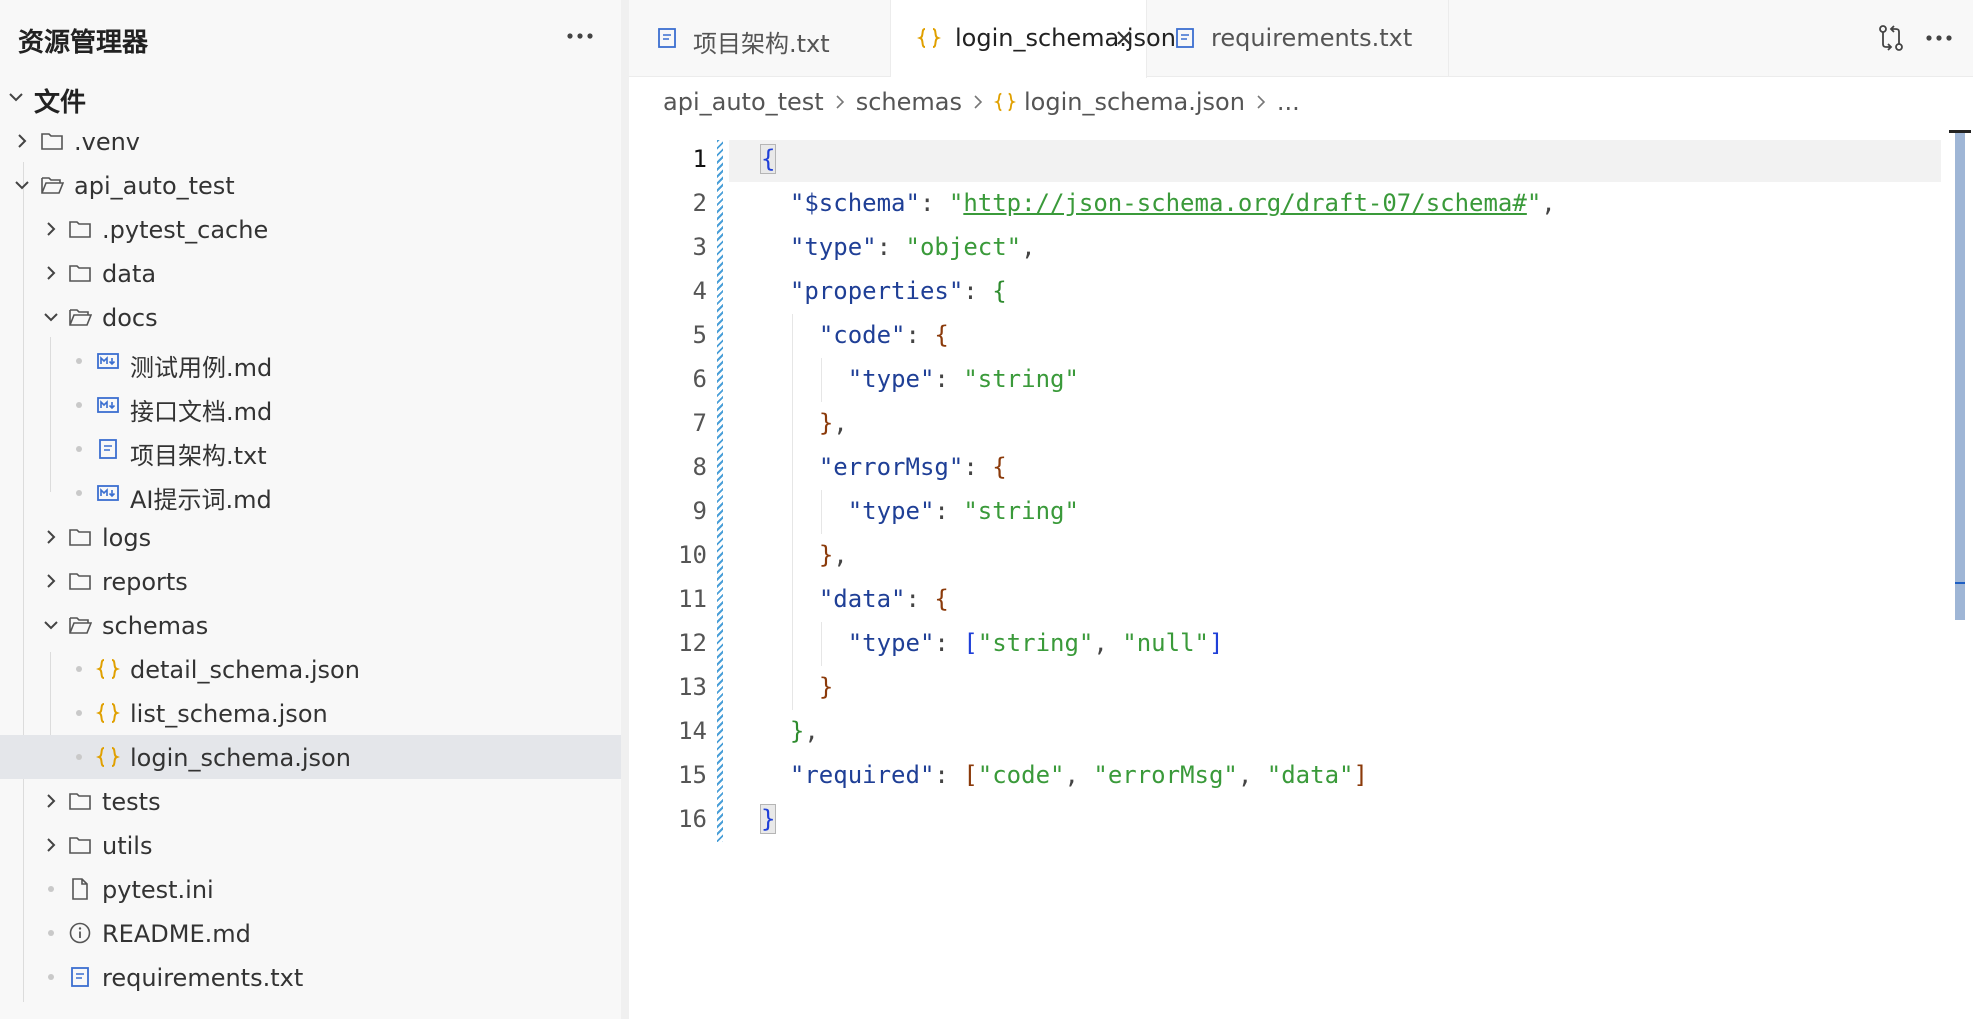 The height and width of the screenshot is (1019, 1973). Describe the element at coordinates (310, 933) in the screenshot. I see `tree-item: README.md` at that location.